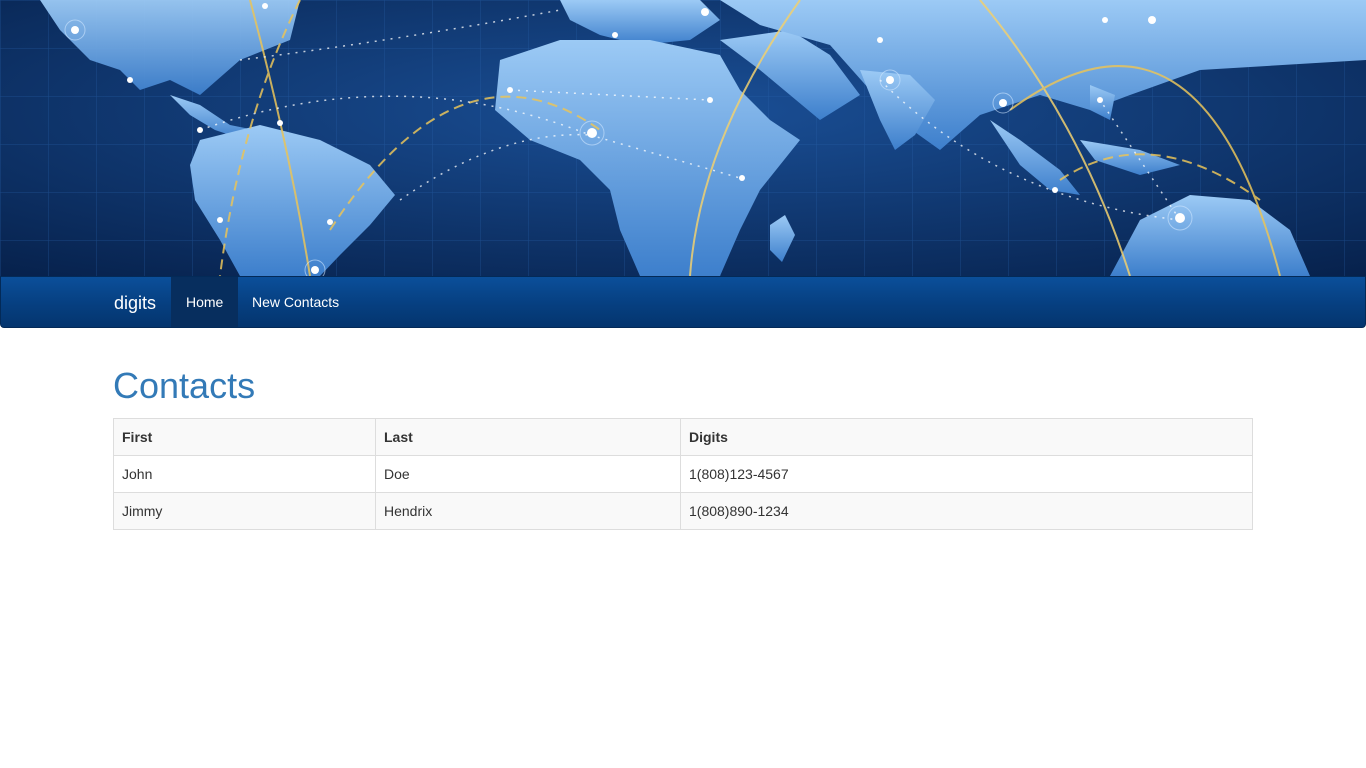 The width and height of the screenshot is (1366, 768). Describe the element at coordinates (528, 437) in the screenshot. I see `column-header-last: Last` at that location.